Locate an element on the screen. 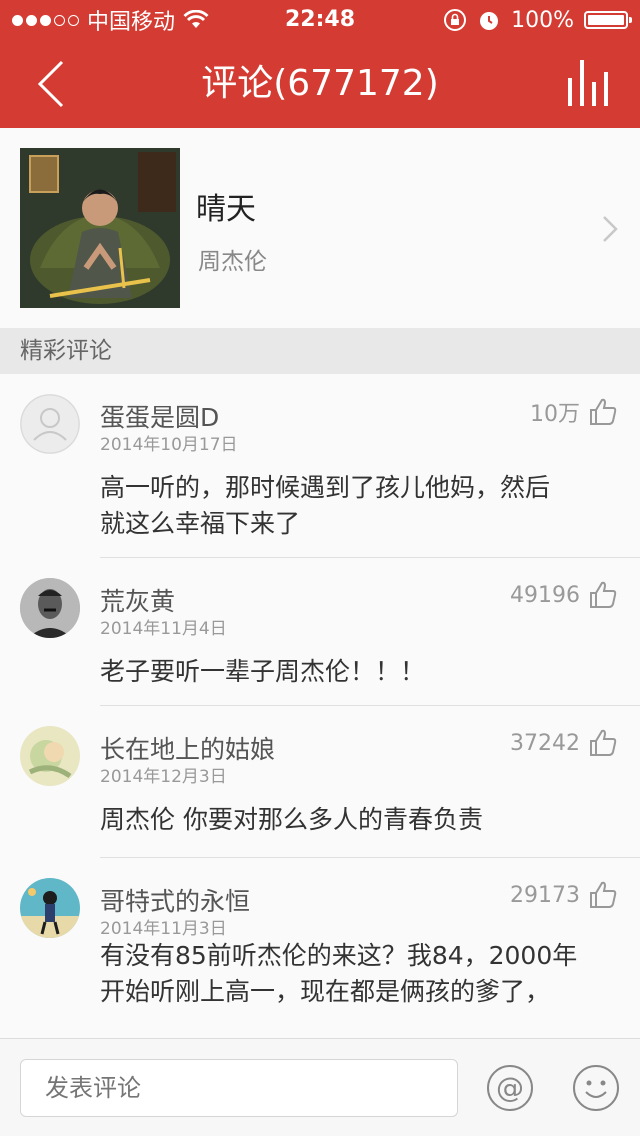 The height and width of the screenshot is (1136, 640). at-mention-icon: @ is located at coordinates (510, 1088).